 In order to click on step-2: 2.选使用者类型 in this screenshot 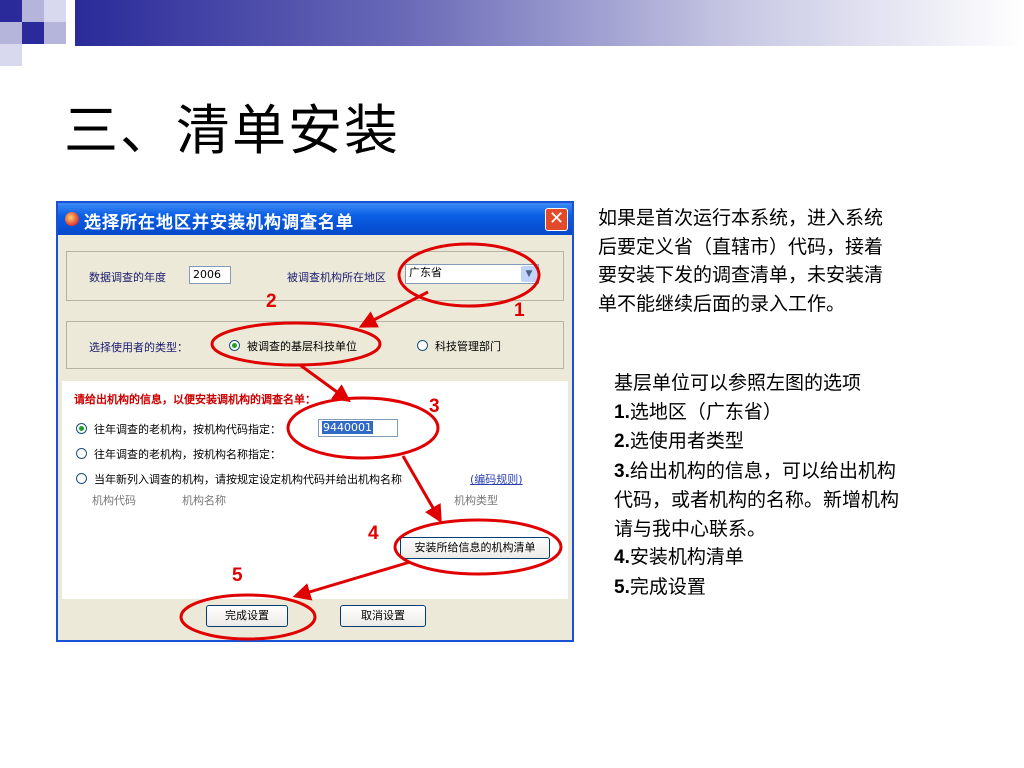, I will do `click(814, 442)`.